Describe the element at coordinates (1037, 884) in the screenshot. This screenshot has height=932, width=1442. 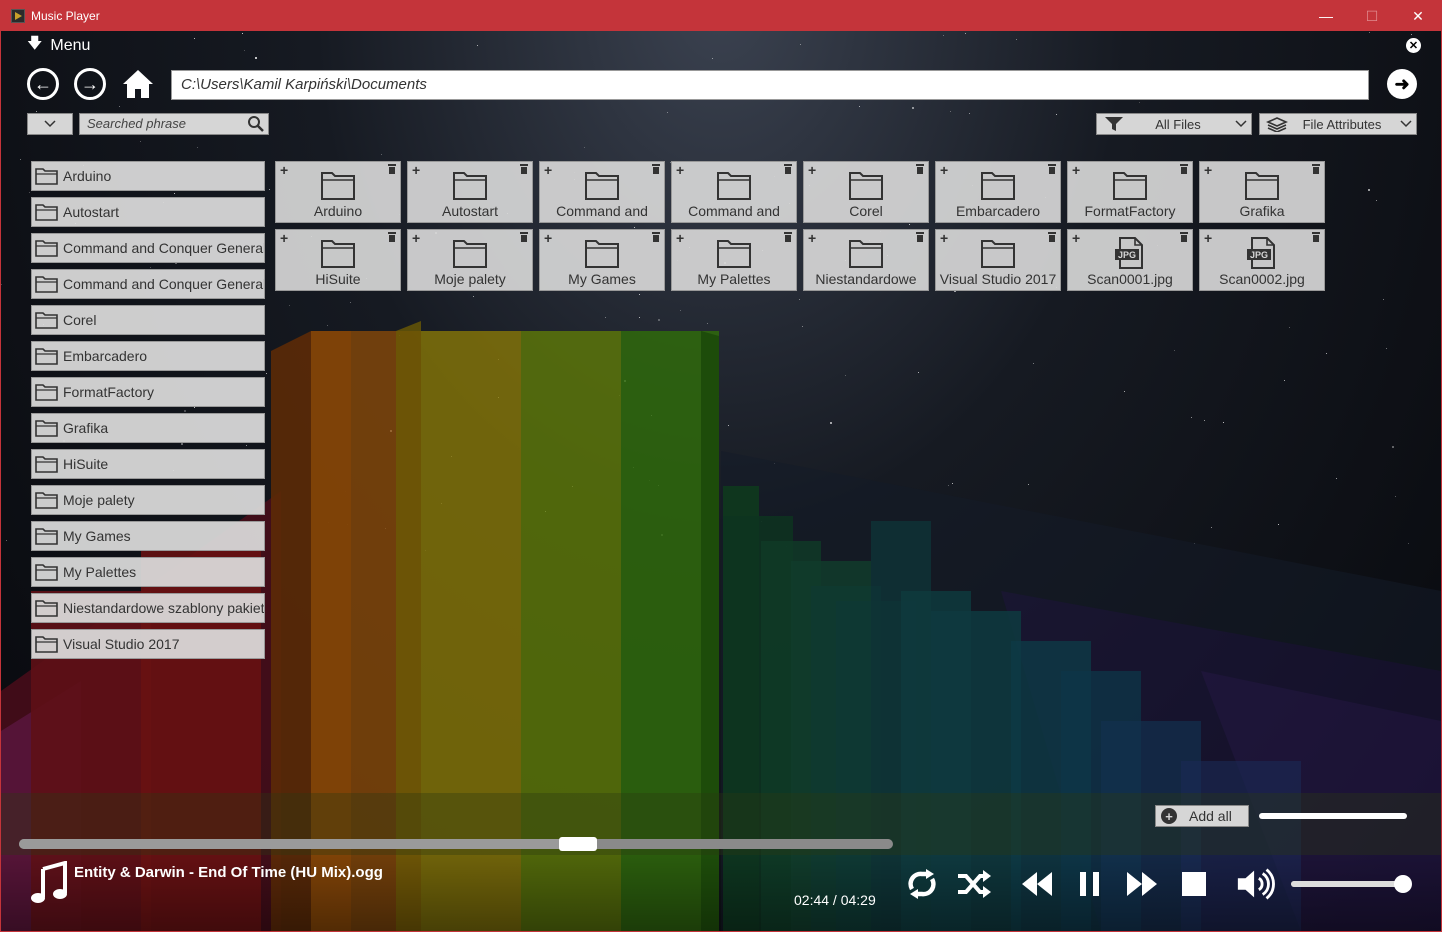
I see `previous-button` at that location.